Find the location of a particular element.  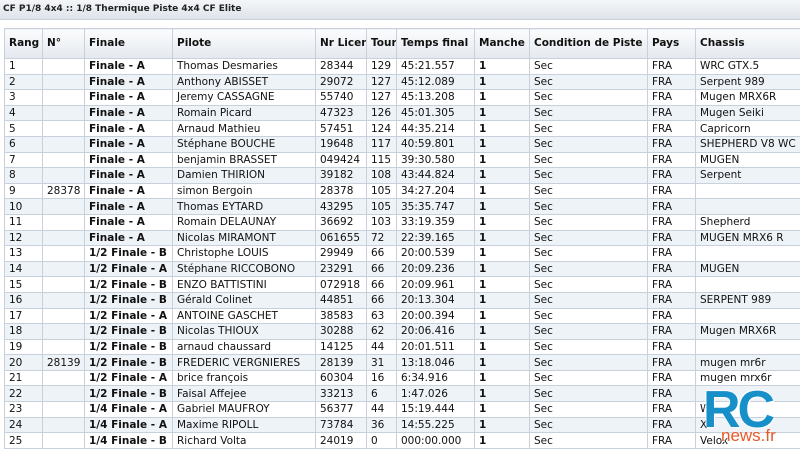

col-rang-cell: 4 is located at coordinates (23, 113).